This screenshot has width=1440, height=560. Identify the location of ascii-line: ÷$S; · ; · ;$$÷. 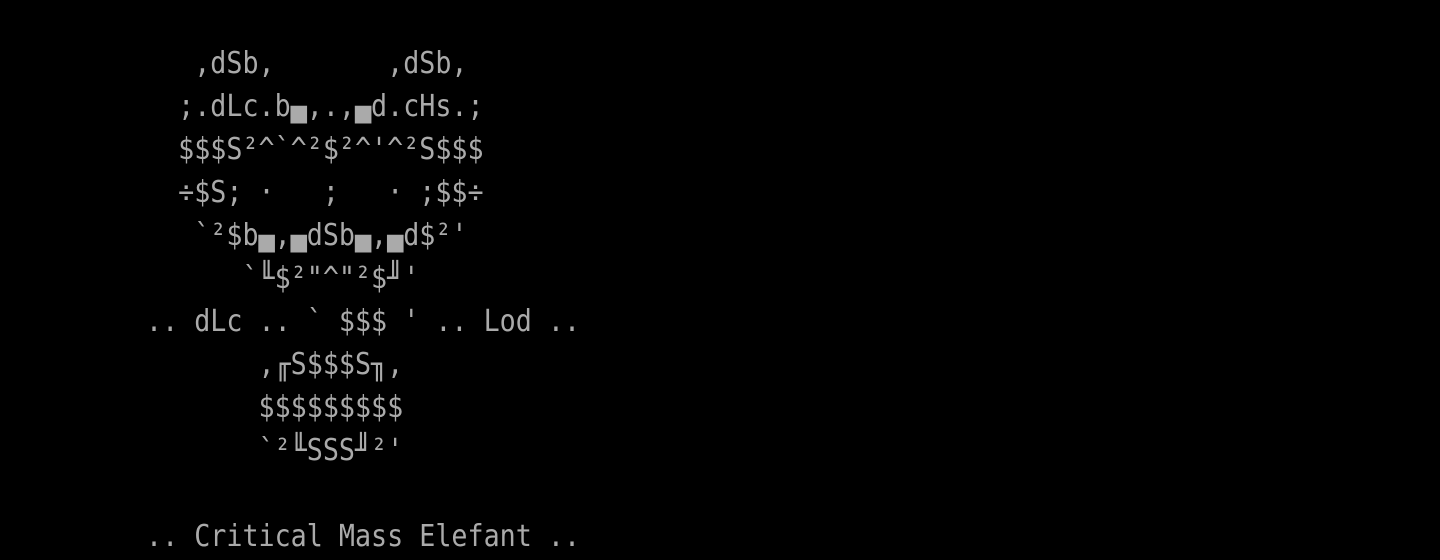
(315, 192).